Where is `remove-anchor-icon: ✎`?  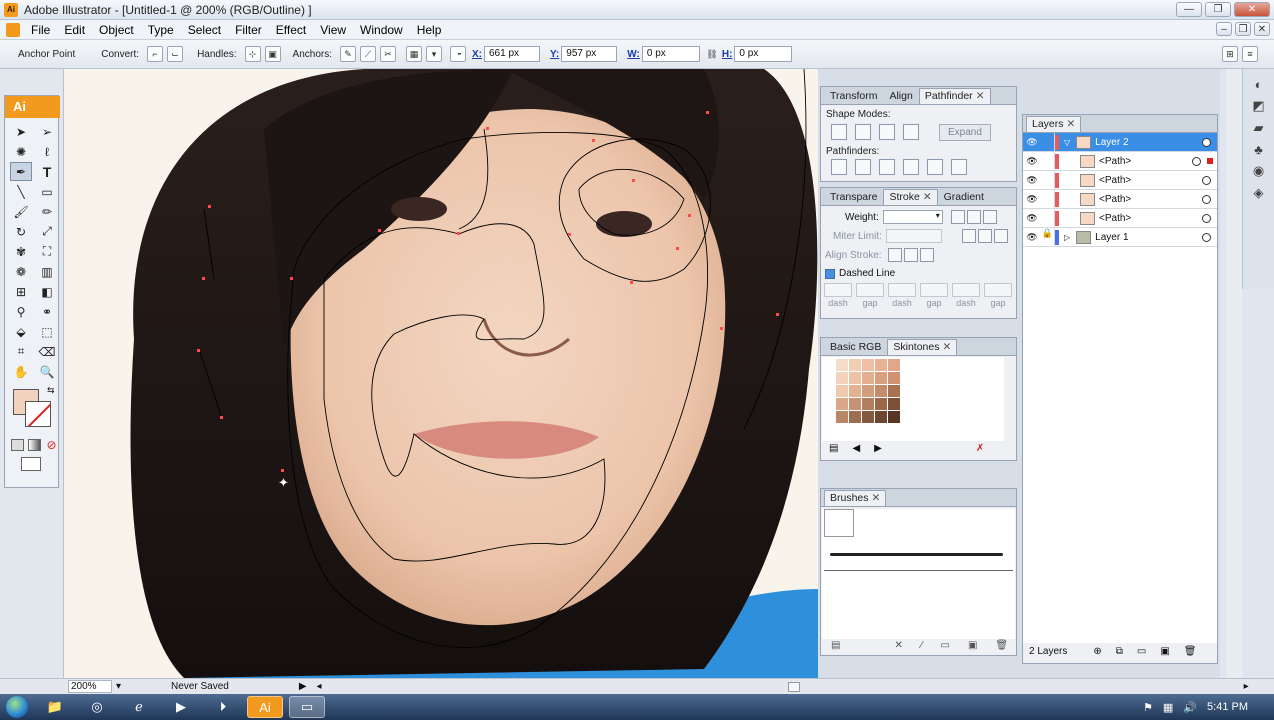
remove-anchor-icon: ✎ is located at coordinates (348, 54).